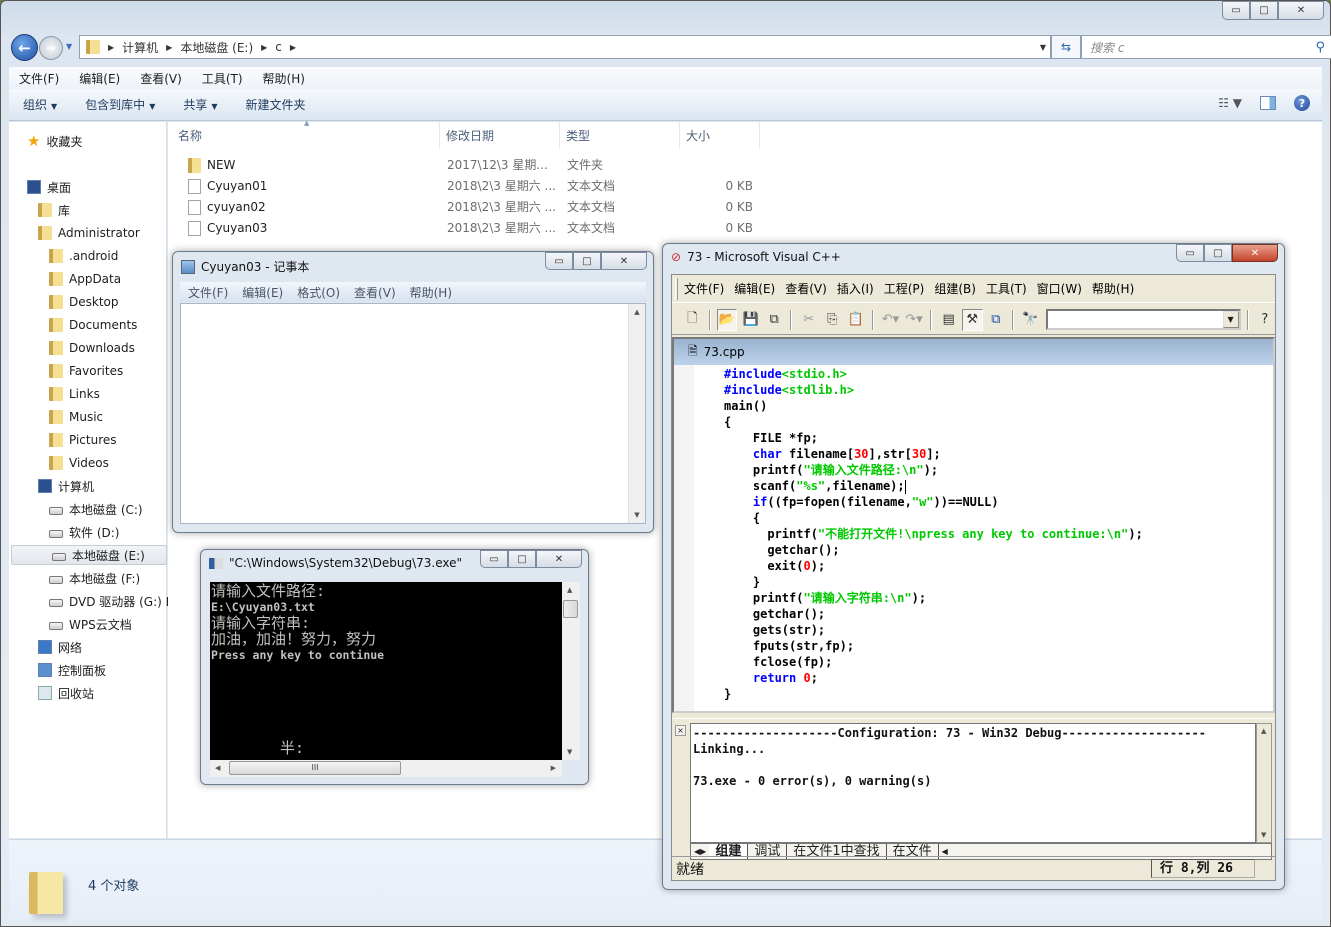  Describe the element at coordinates (856, 320) in the screenshot. I see `paste-icon: 📋` at that location.